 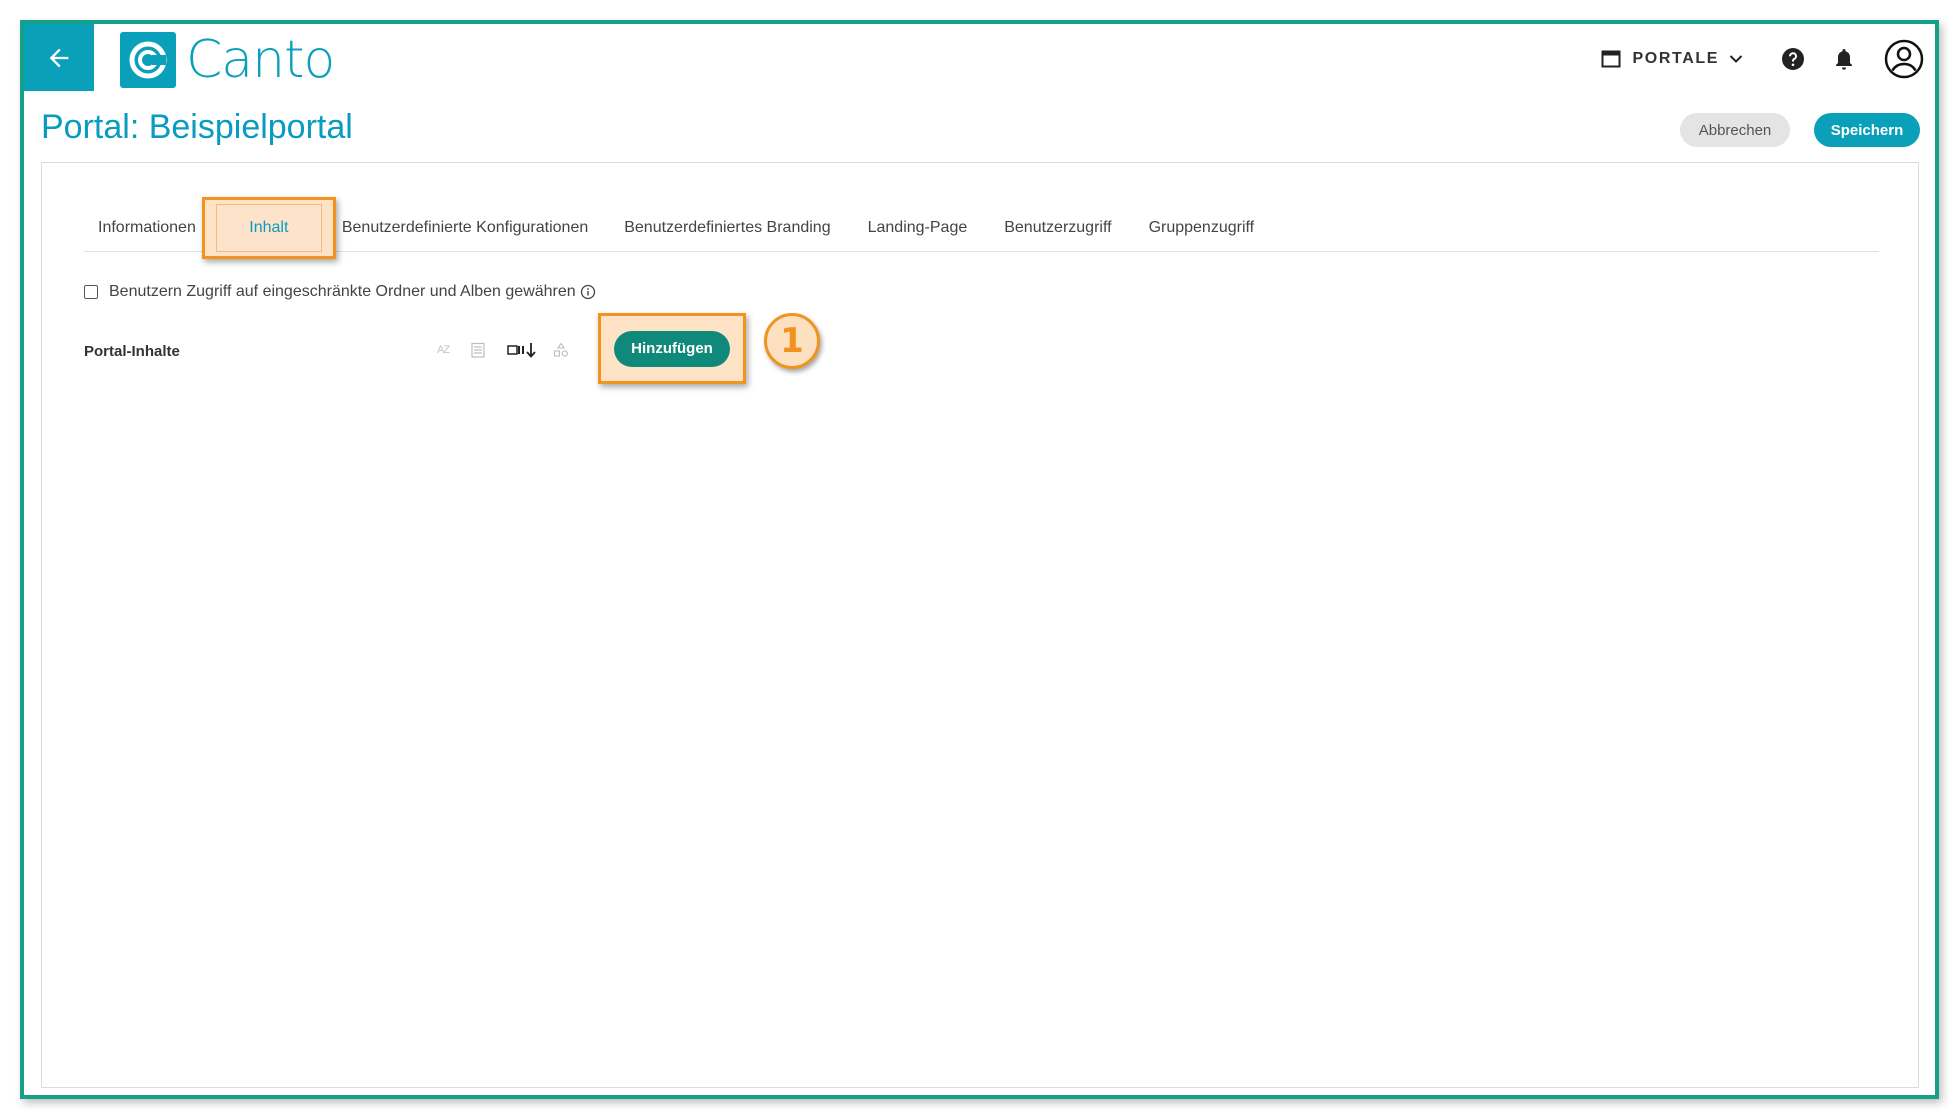 I want to click on tab-informationen: Informationen, so click(x=147, y=228).